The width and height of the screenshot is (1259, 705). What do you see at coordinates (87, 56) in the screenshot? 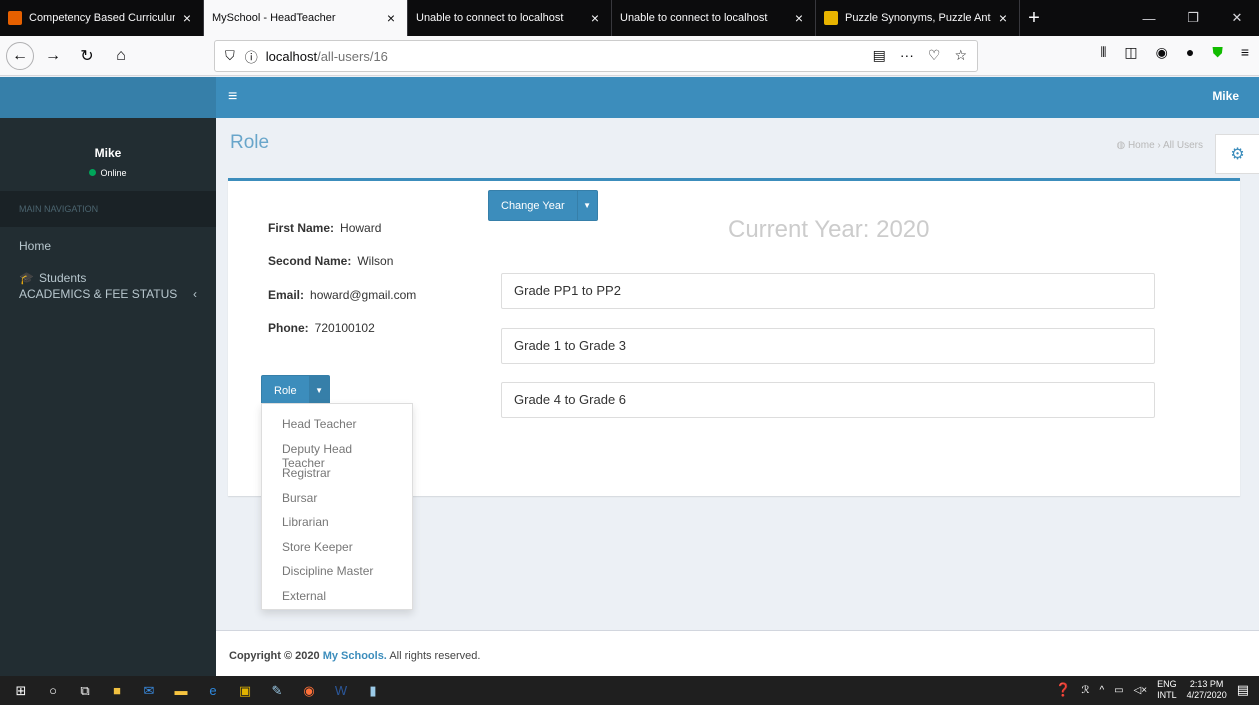
I see `reload-icon: ↻` at bounding box center [87, 56].